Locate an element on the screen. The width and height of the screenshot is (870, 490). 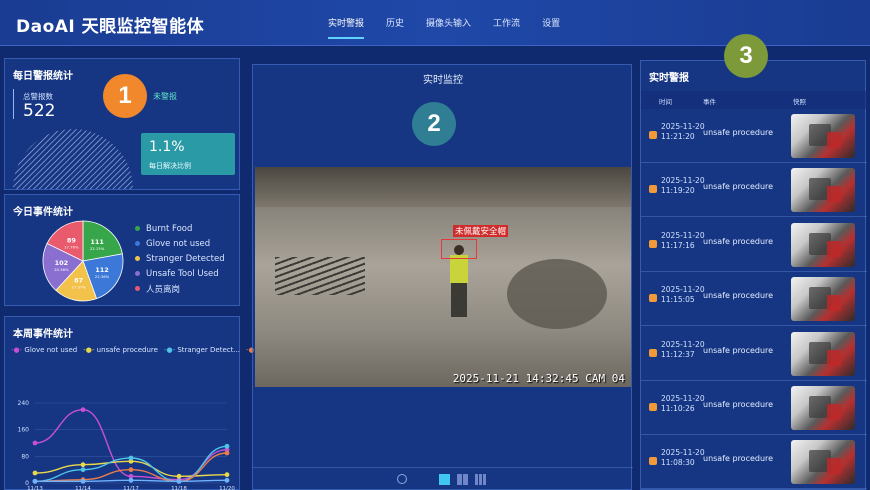
alerts-header: 时间 事件 快照 is located at coordinates (754, 100).